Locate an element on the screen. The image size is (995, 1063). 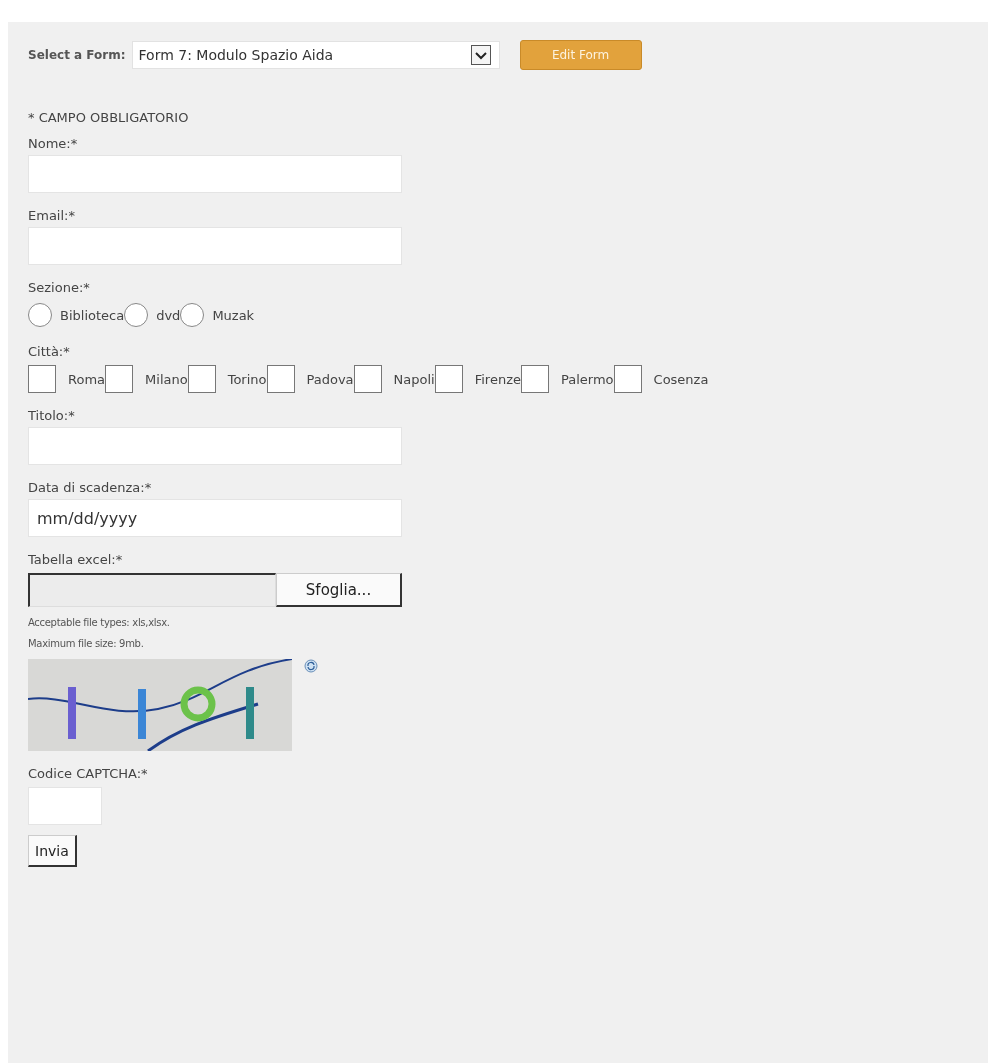
option-label: dvd is located at coordinates (168, 315).